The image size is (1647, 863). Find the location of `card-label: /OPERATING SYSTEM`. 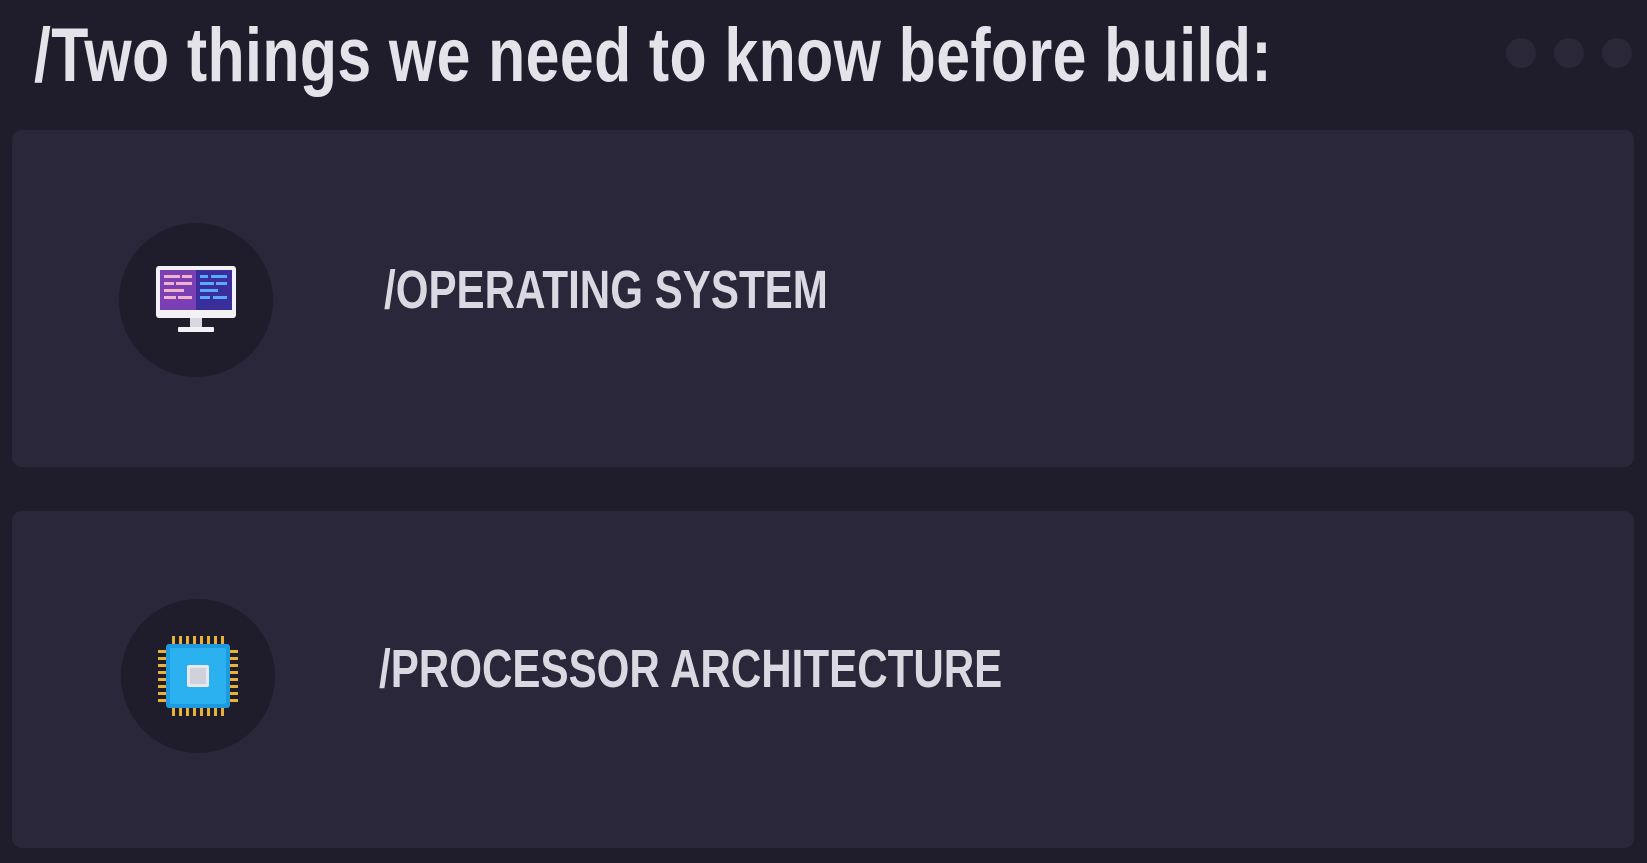

card-label: /OPERATING SYSTEM is located at coordinates (606, 290).